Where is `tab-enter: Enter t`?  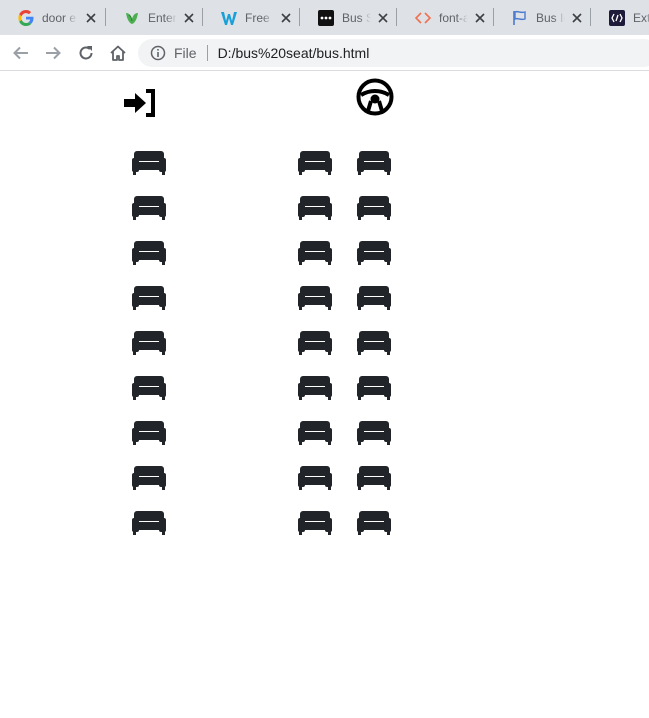 tab-enter: Enter t is located at coordinates (154, 17).